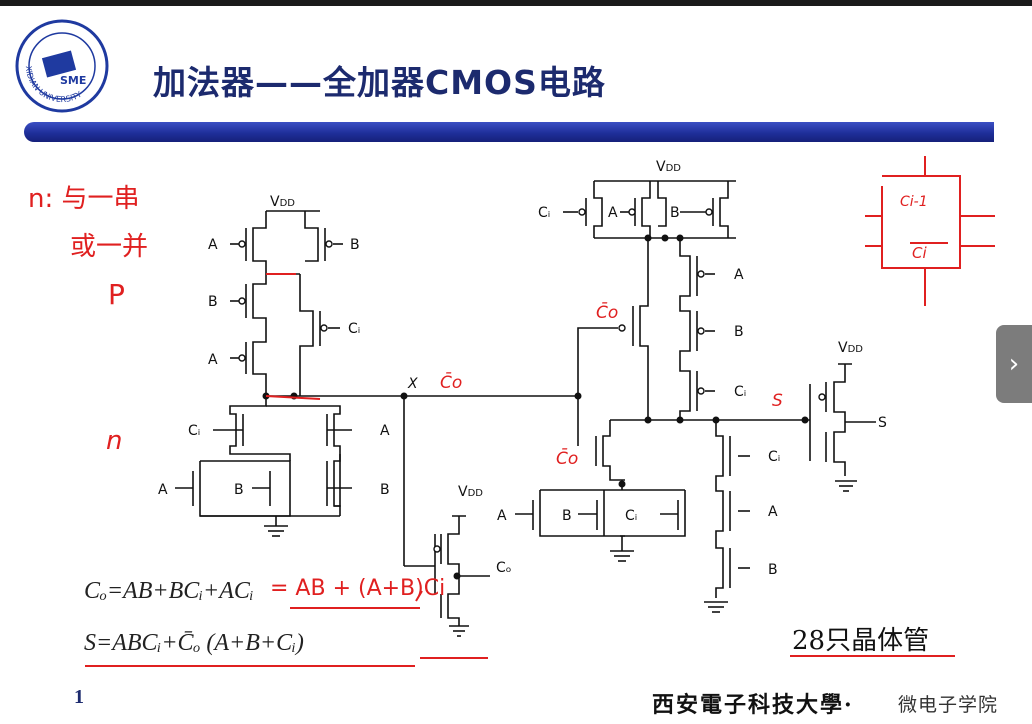 Image resolution: width=1032 pixels, height=724 pixels. What do you see at coordinates (109, 247) in the screenshot?
I see `handwritten-note-or: 或一并` at bounding box center [109, 247].